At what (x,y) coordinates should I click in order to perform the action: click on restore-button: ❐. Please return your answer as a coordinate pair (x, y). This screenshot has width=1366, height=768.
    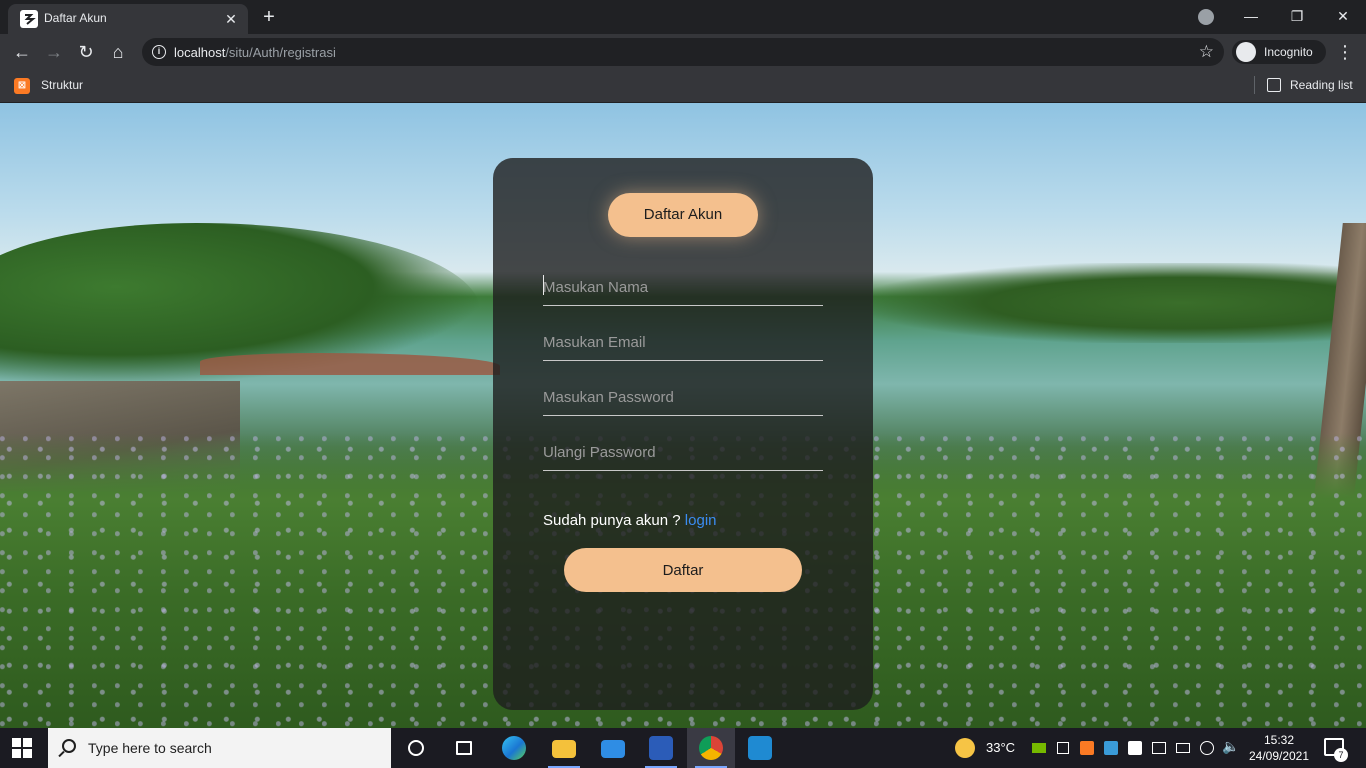
    Looking at the image, I should click on (1297, 16).